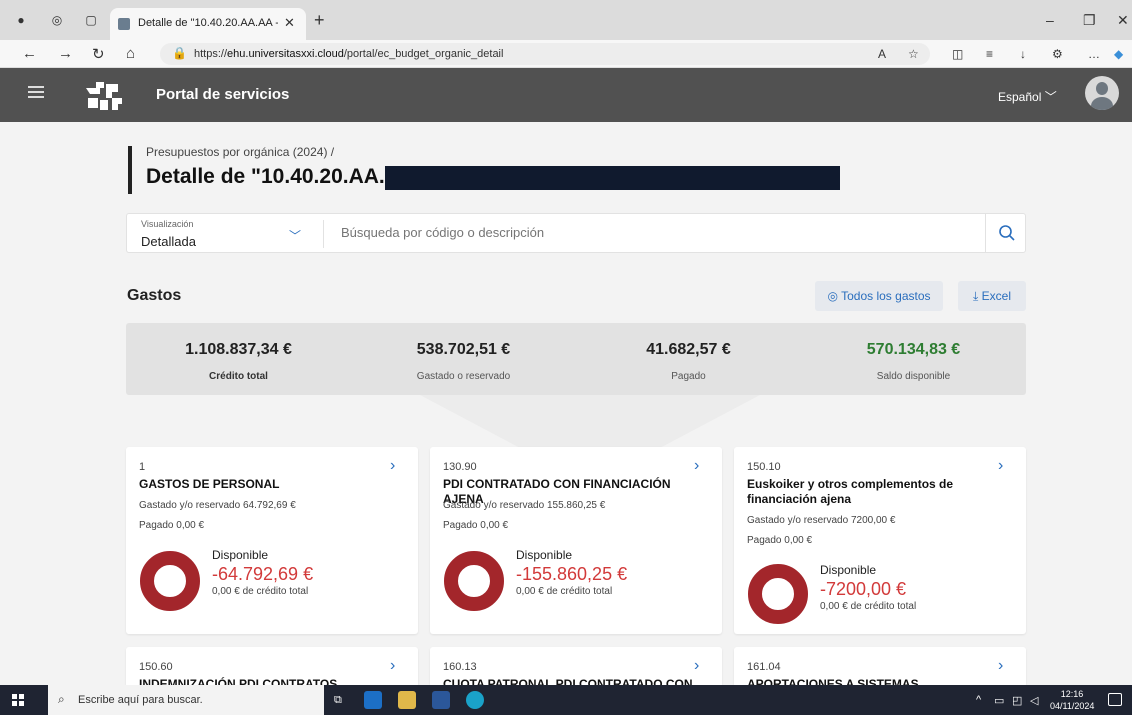 The image size is (1132, 715). I want to click on budget-card: 161.04 APORTACIONES A SISTEMAS ›, so click(880, 666).